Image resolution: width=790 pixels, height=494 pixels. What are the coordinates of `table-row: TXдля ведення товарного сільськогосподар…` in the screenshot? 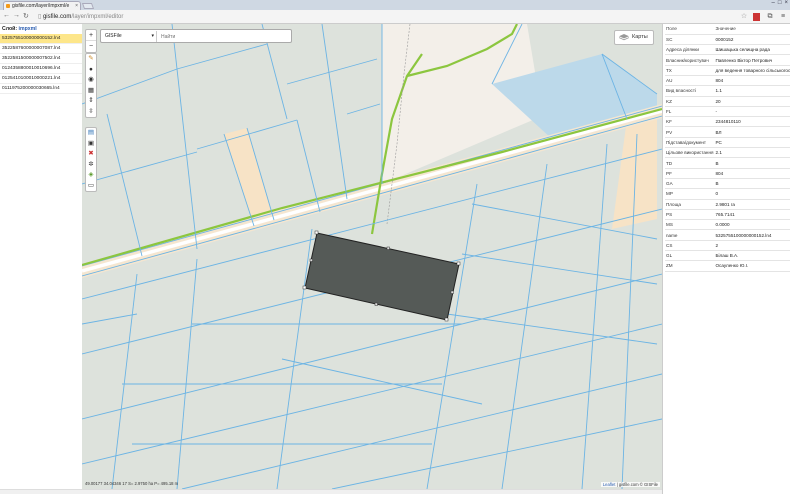 It's located at (727, 70).